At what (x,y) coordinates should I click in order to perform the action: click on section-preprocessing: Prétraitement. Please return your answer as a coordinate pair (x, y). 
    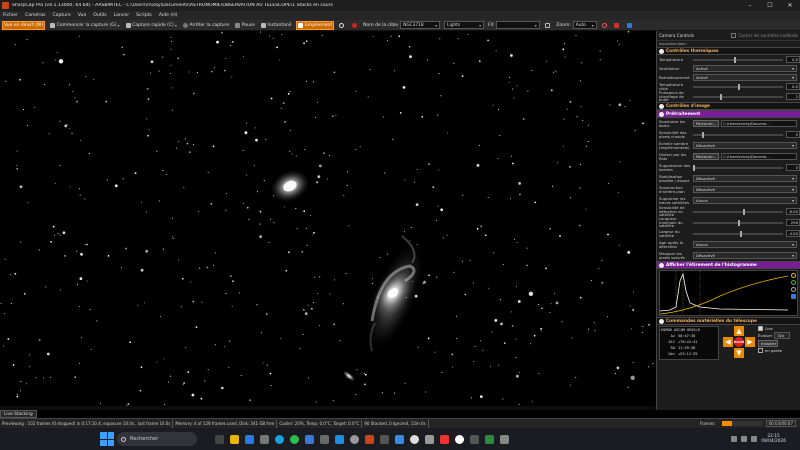
    Looking at the image, I should click on (728, 114).